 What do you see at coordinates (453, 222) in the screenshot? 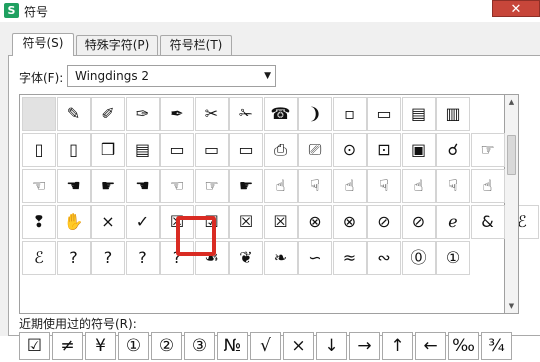
I see `symbol-cell: ℯ` at bounding box center [453, 222].